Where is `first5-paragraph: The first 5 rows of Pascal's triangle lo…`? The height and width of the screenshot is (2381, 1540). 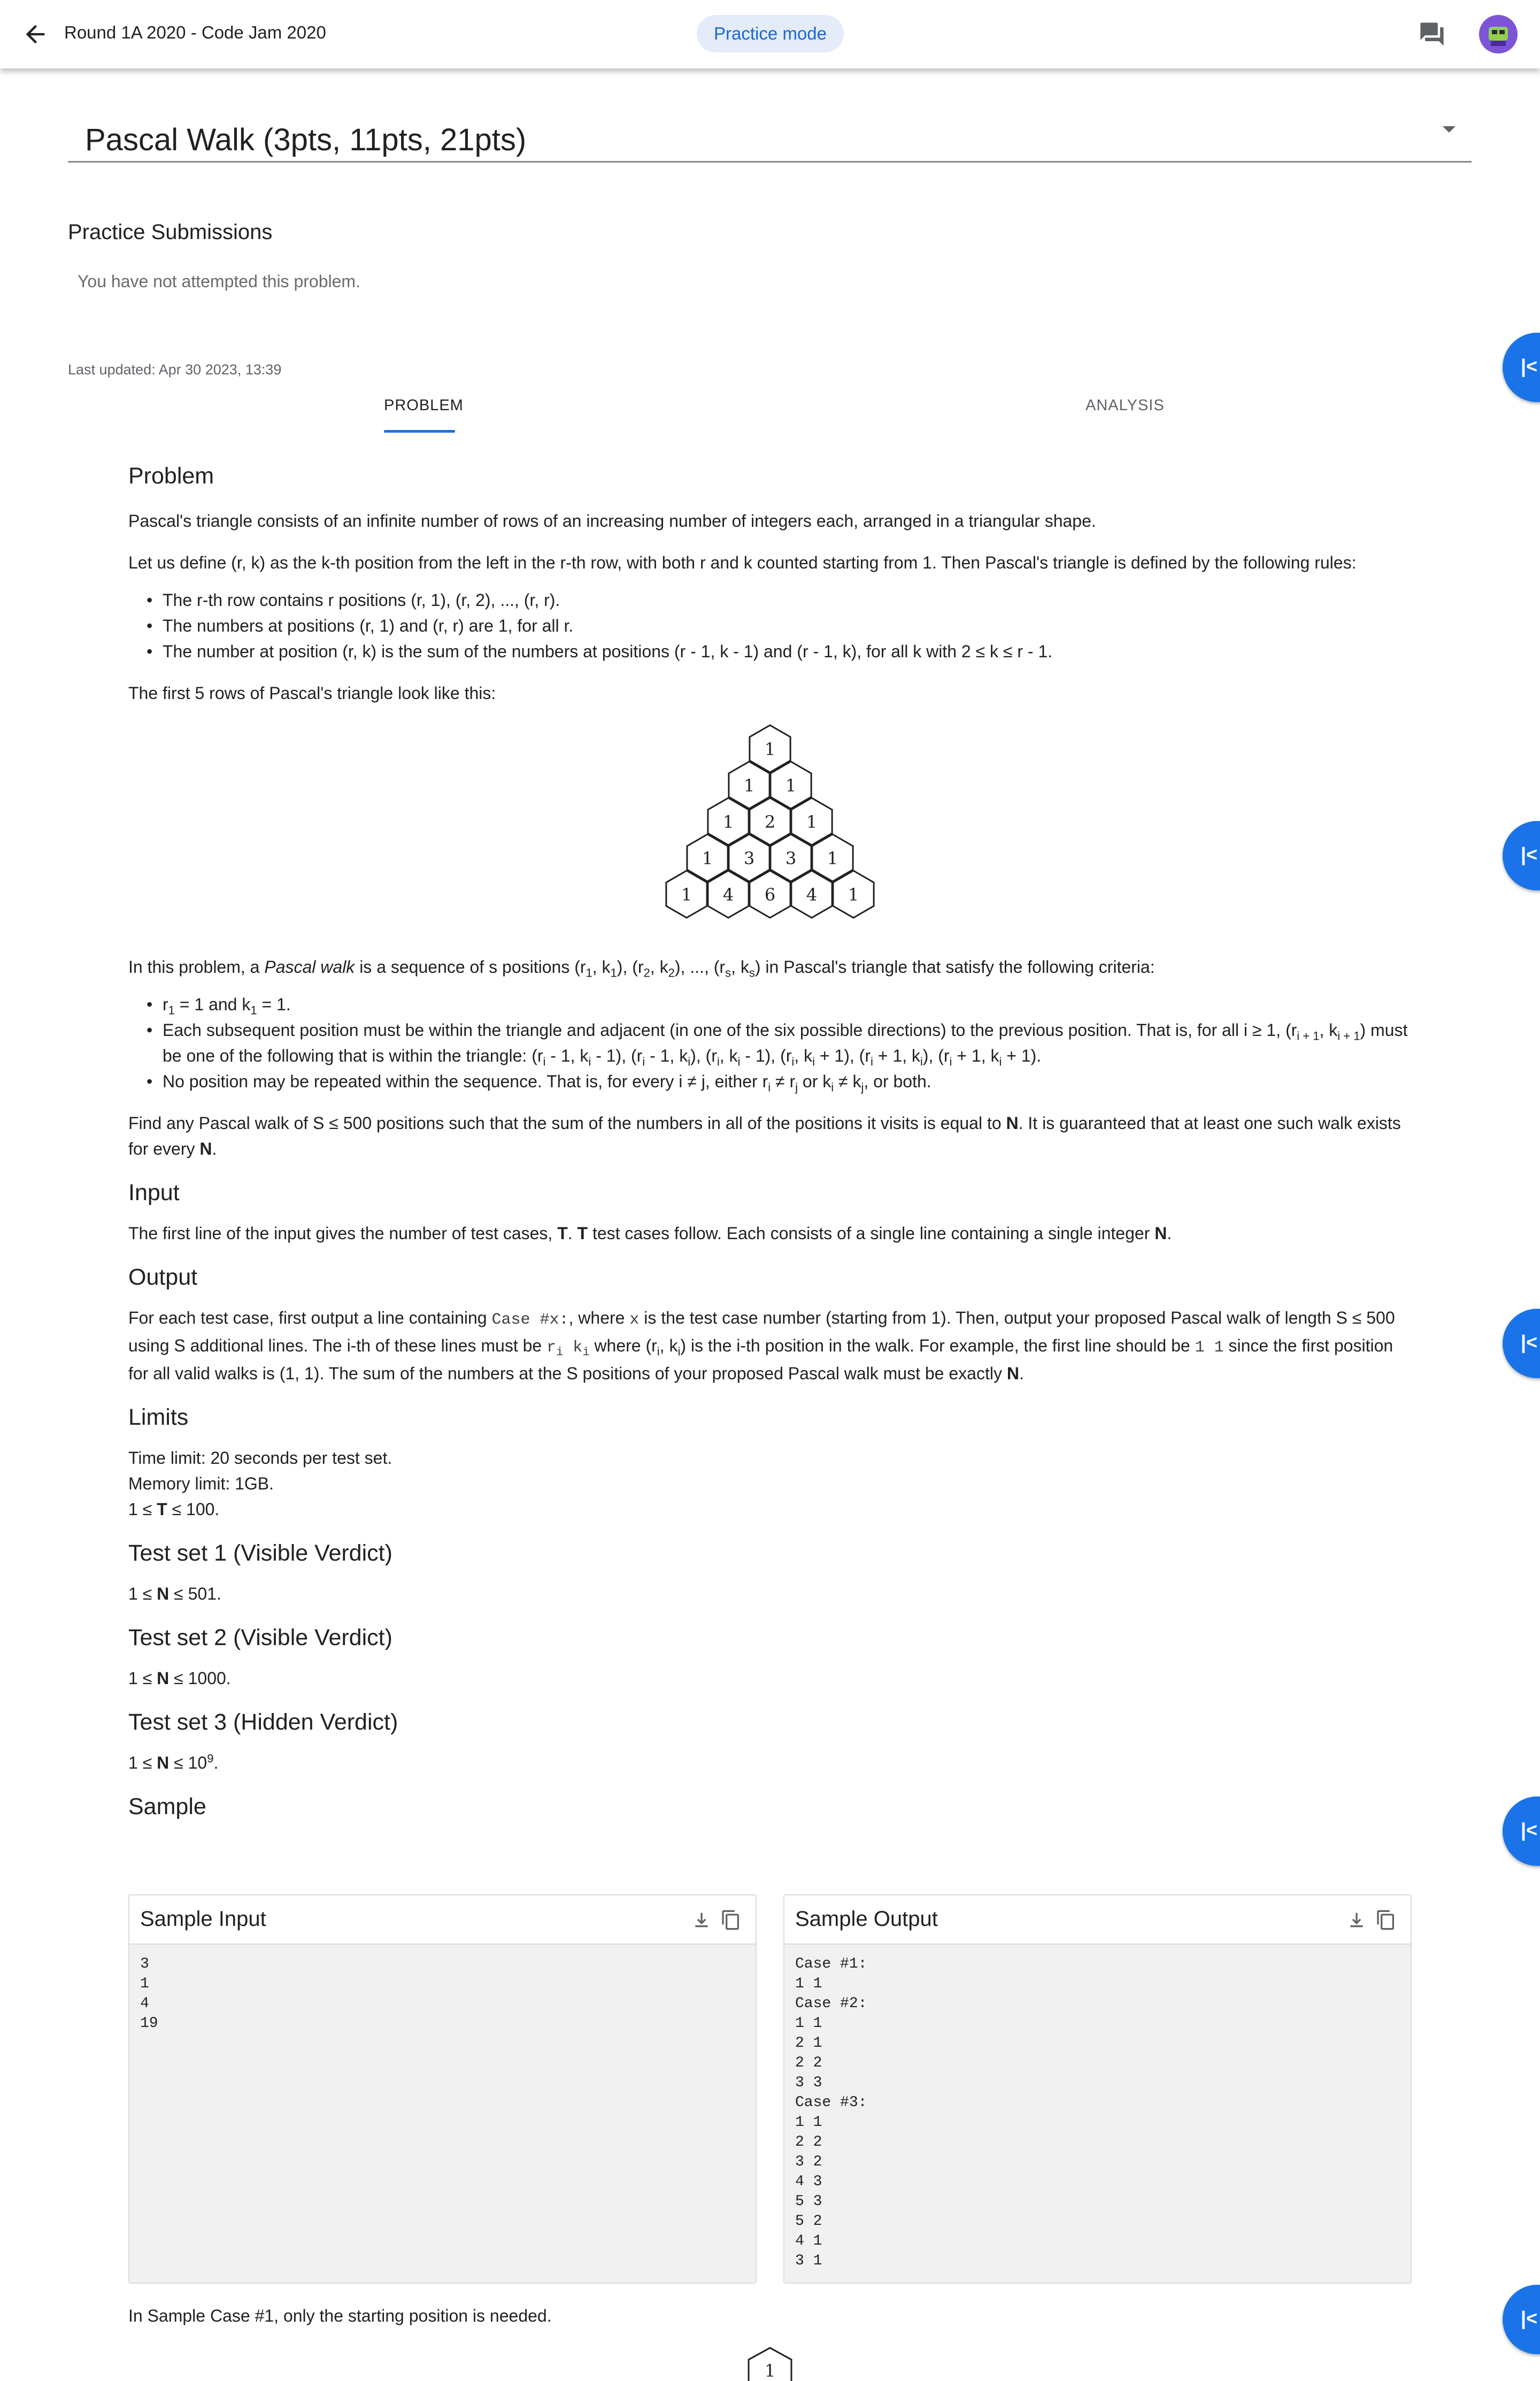
first5-paragraph: The first 5 rows of Pascal's triangle lo… is located at coordinates (312, 693).